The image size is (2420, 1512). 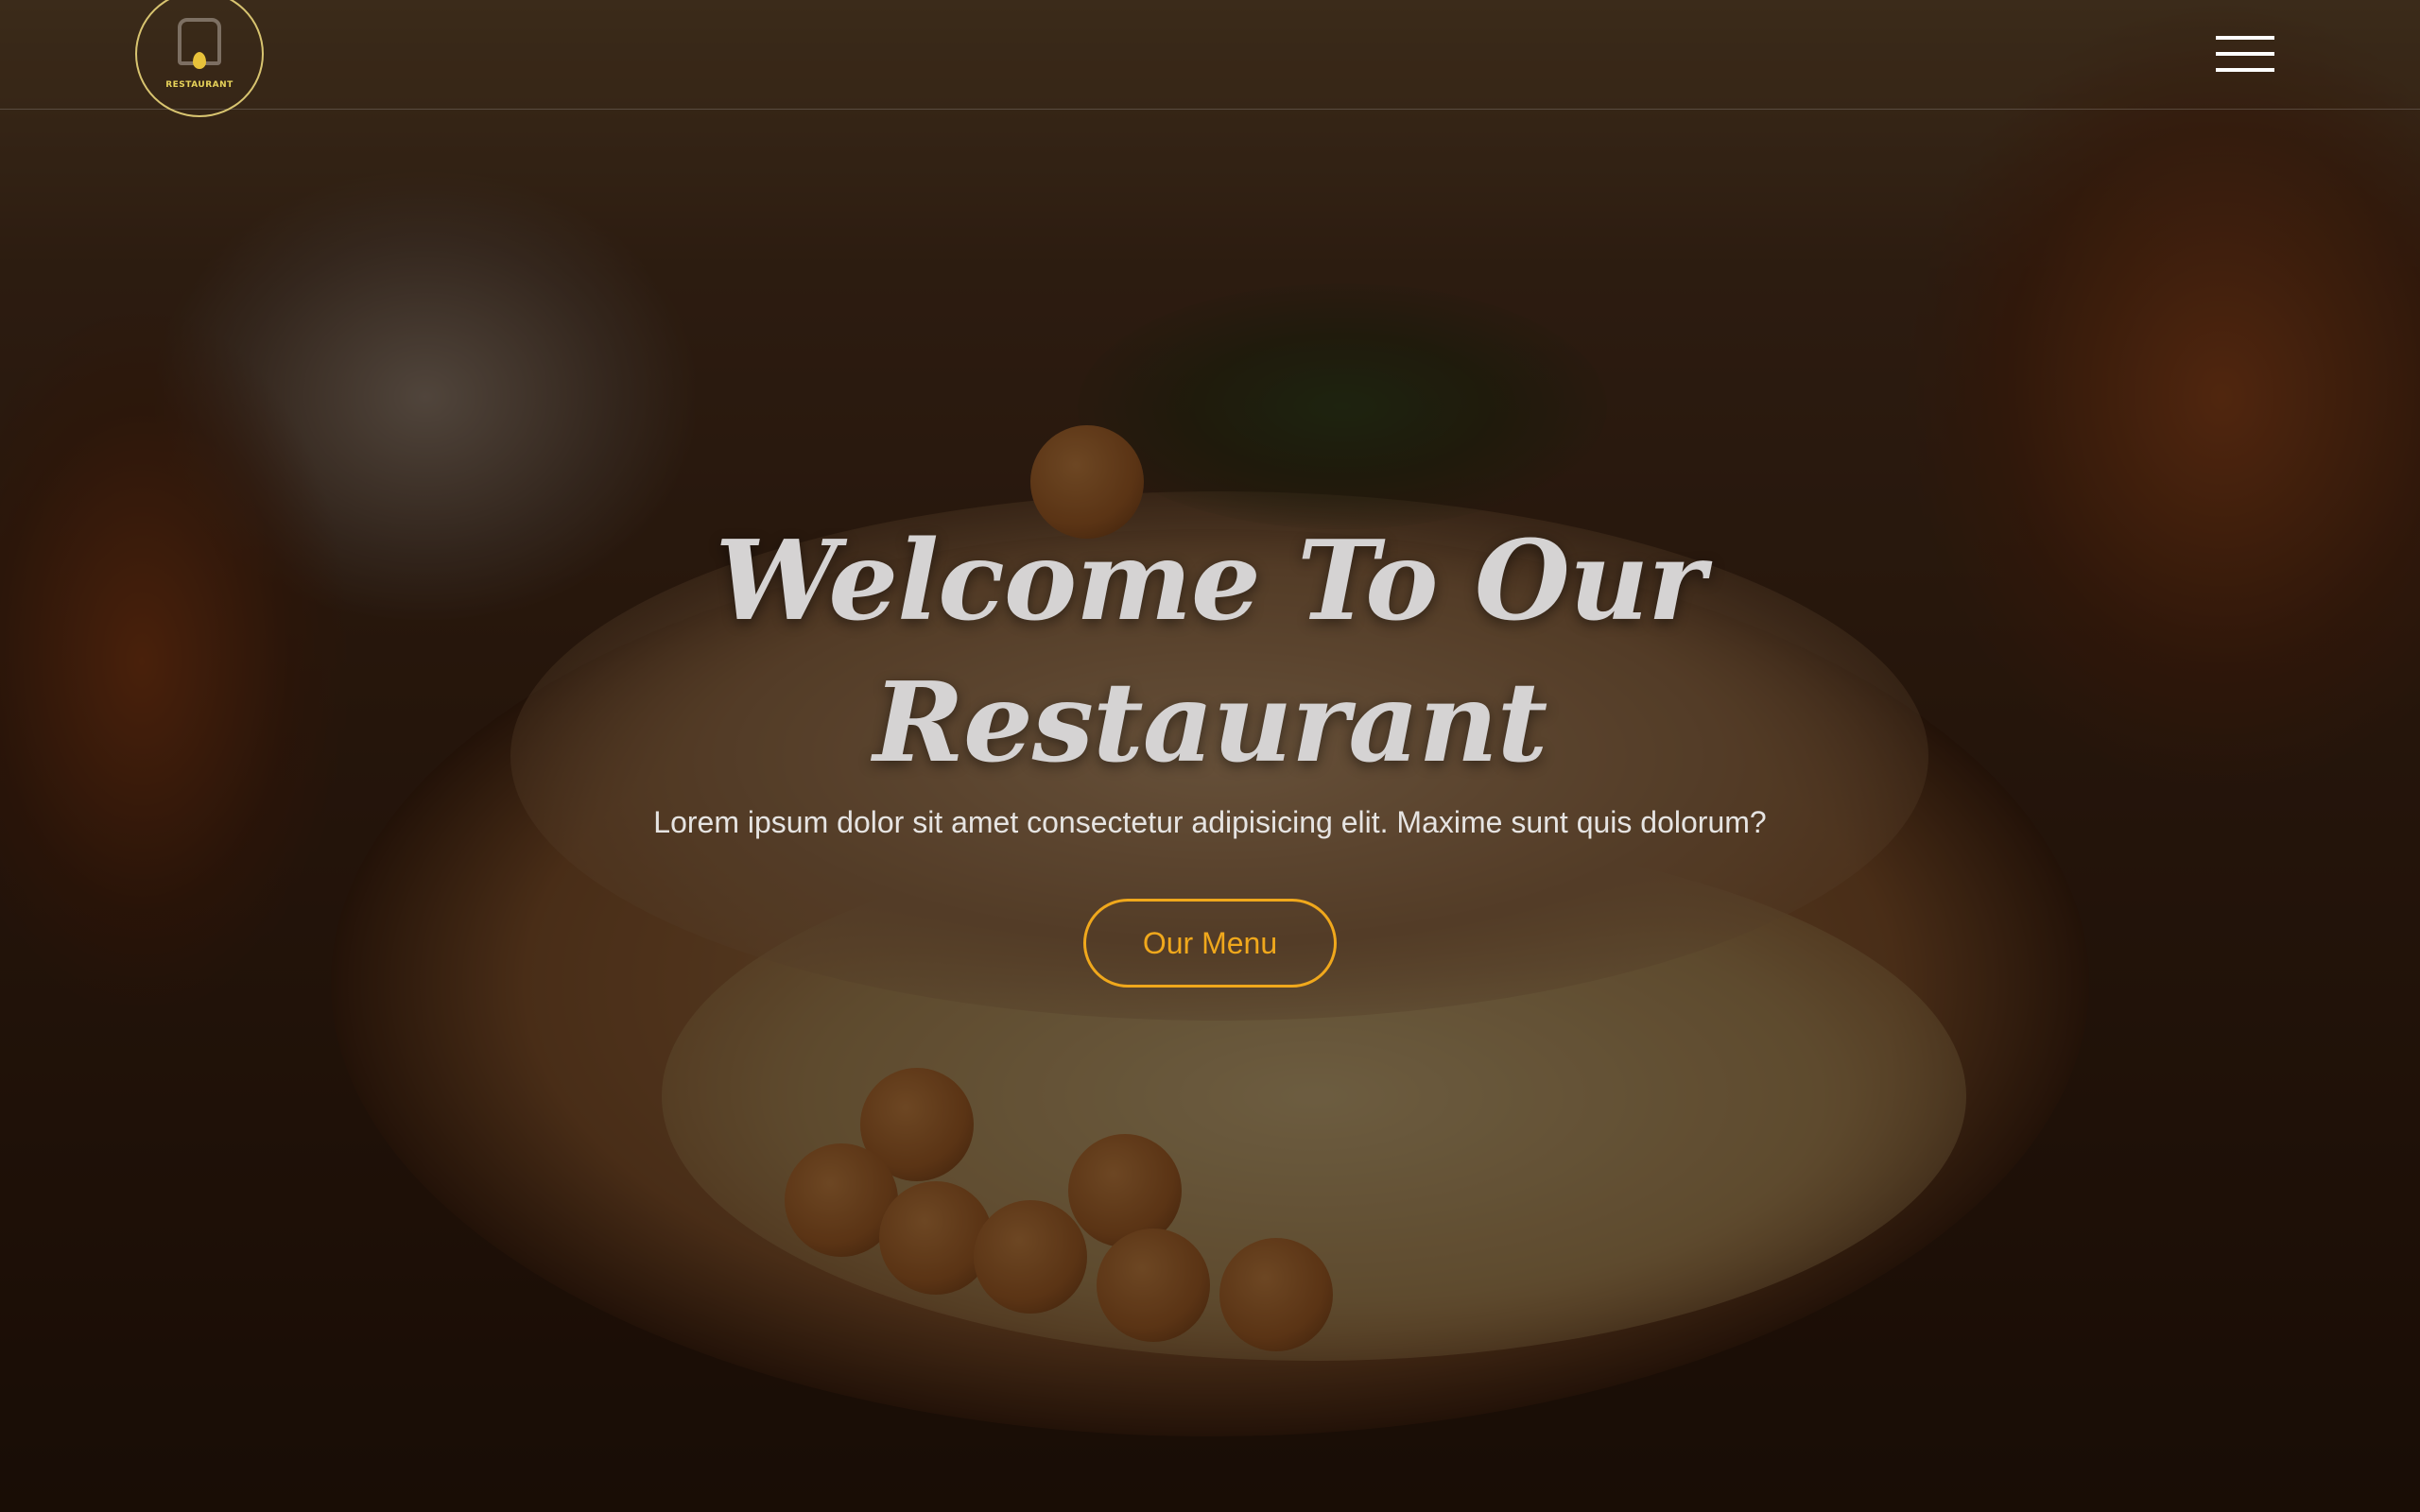 I want to click on top-navbar: RESTAURANT, so click(x=1210, y=58).